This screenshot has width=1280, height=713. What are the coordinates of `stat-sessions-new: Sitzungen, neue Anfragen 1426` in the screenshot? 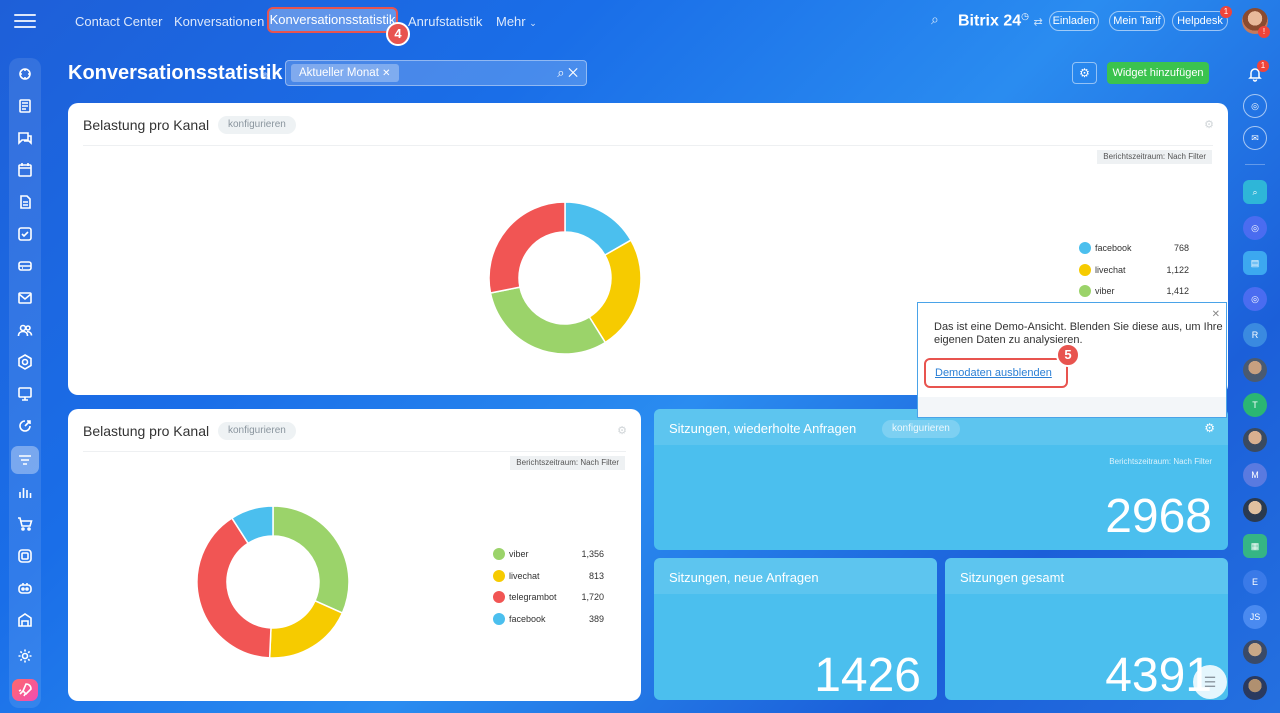 It's located at (795, 629).